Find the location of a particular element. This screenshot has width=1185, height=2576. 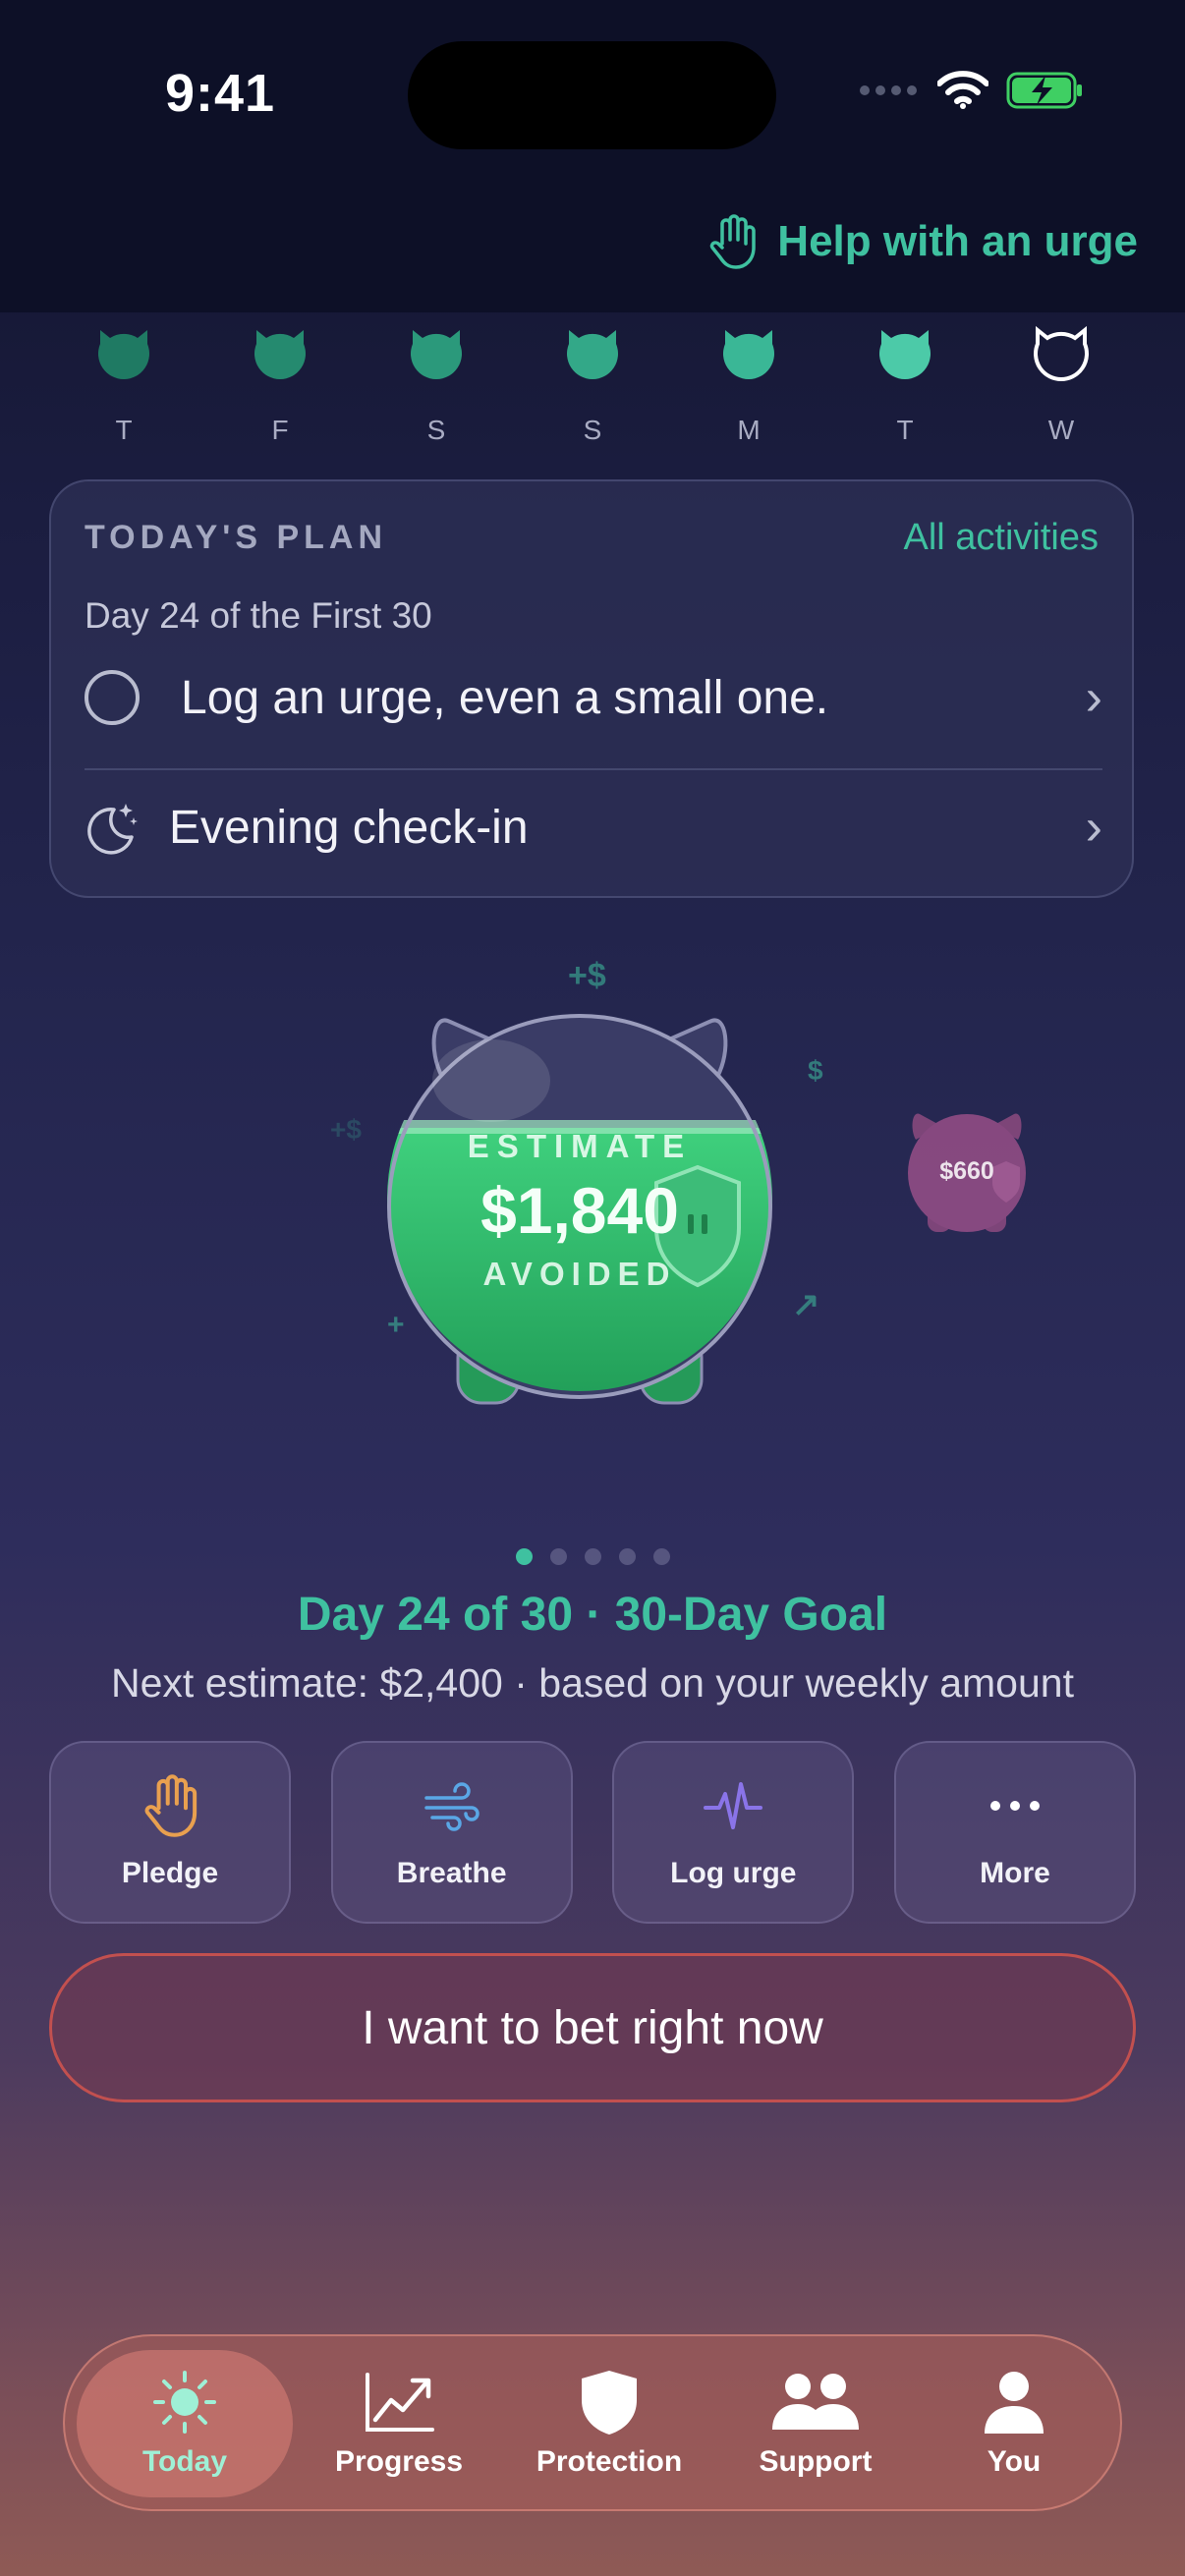

log-urge-button: Log urge is located at coordinates (734, 1832).